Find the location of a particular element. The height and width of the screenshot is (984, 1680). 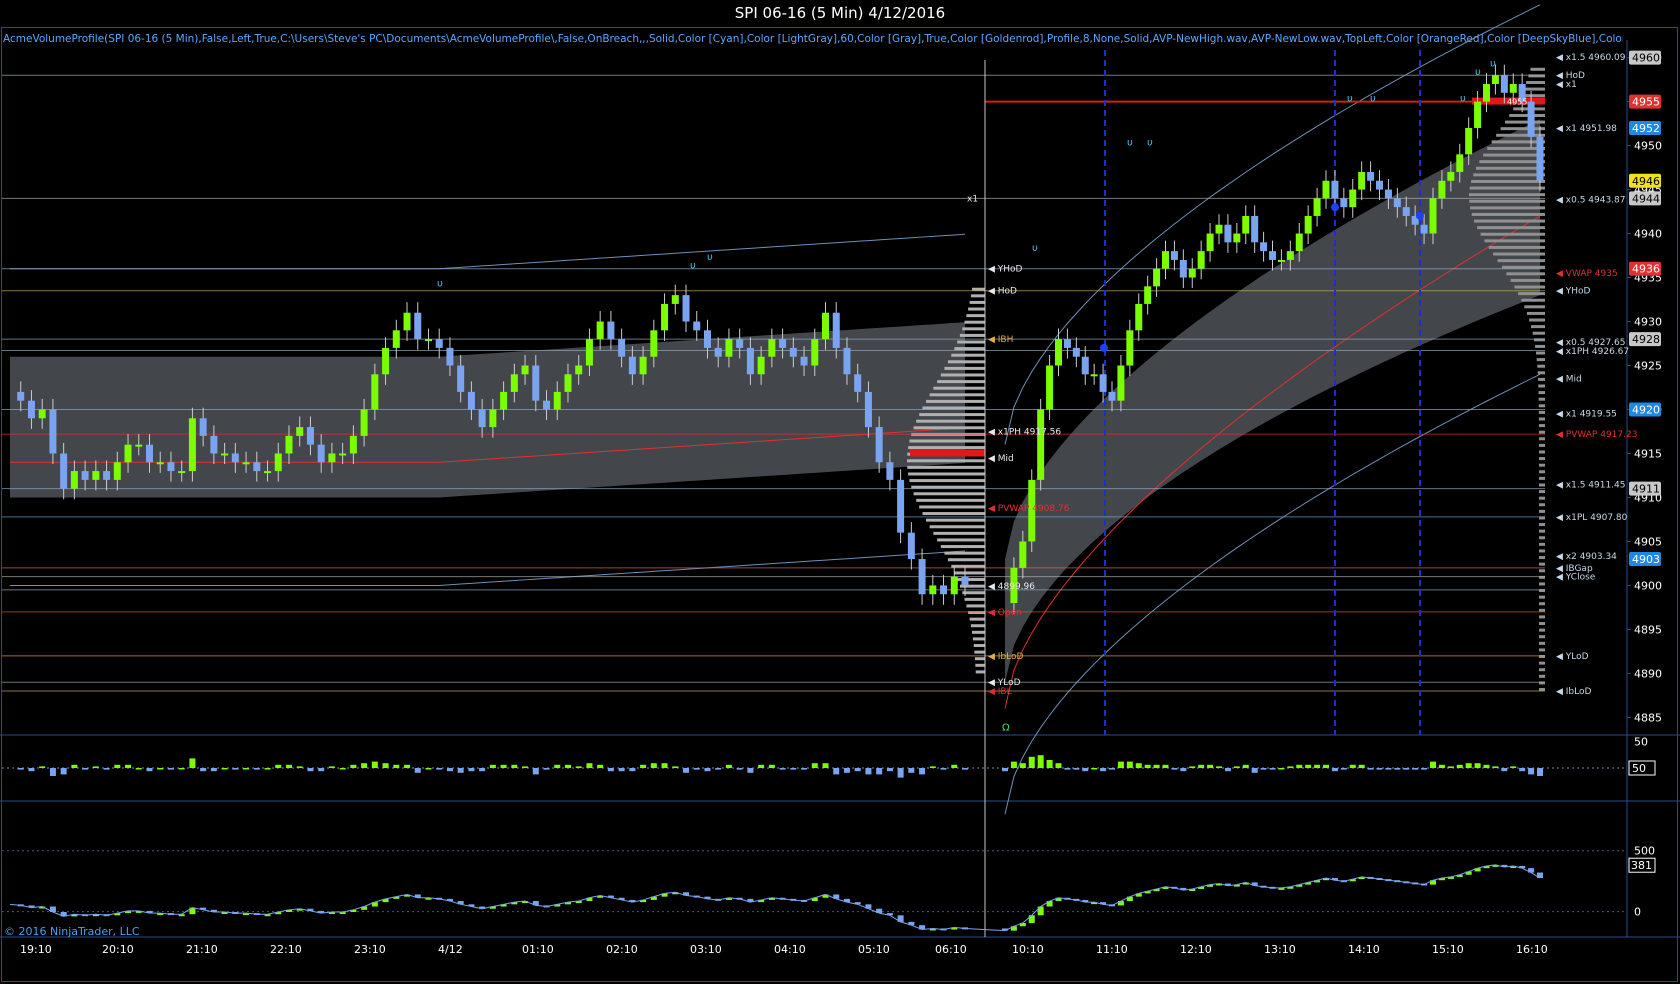

price-tag-label: 4944 is located at coordinates (1646, 198).